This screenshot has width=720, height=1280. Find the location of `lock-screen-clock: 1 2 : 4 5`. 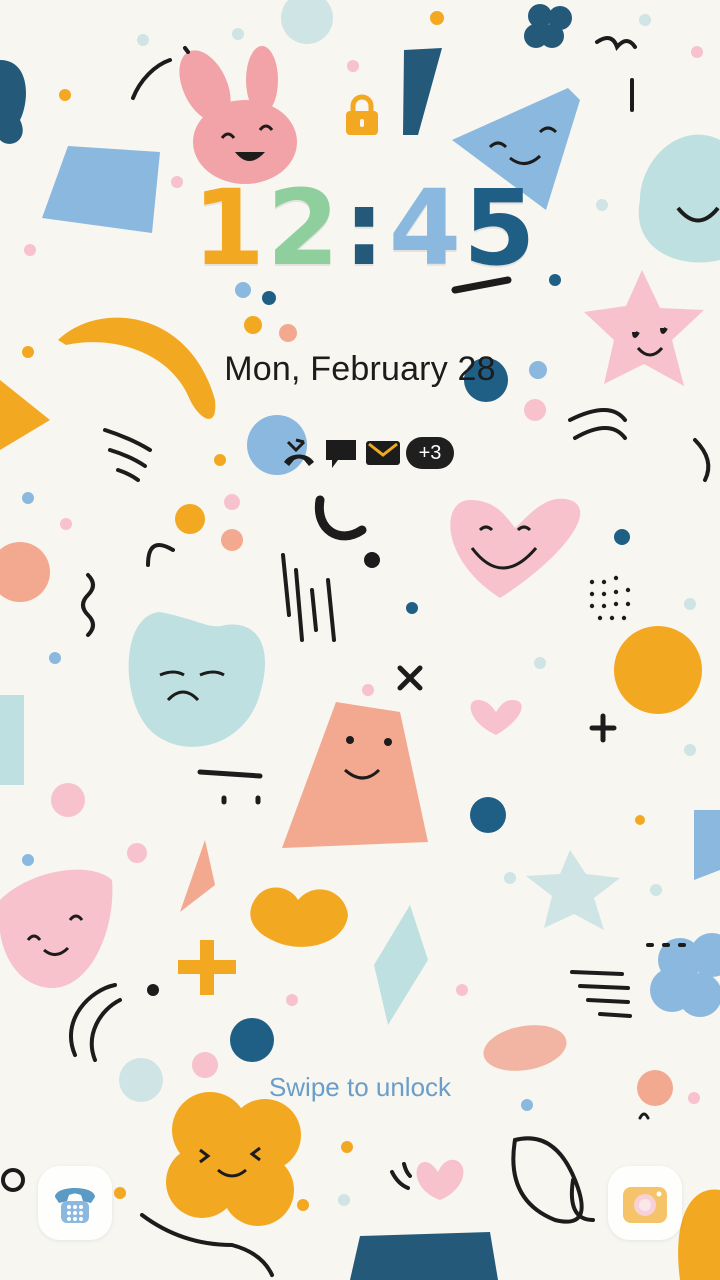

lock-screen-clock: 1 2 : 4 5 is located at coordinates (363, 228).